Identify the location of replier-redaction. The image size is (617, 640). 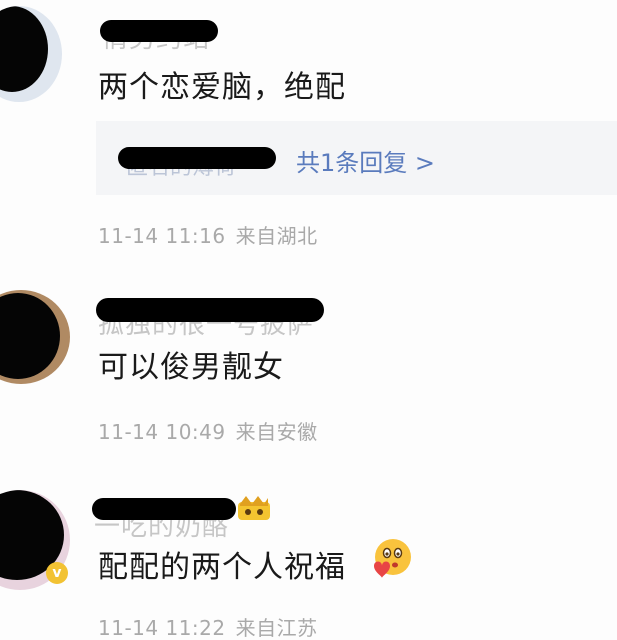
(197, 158).